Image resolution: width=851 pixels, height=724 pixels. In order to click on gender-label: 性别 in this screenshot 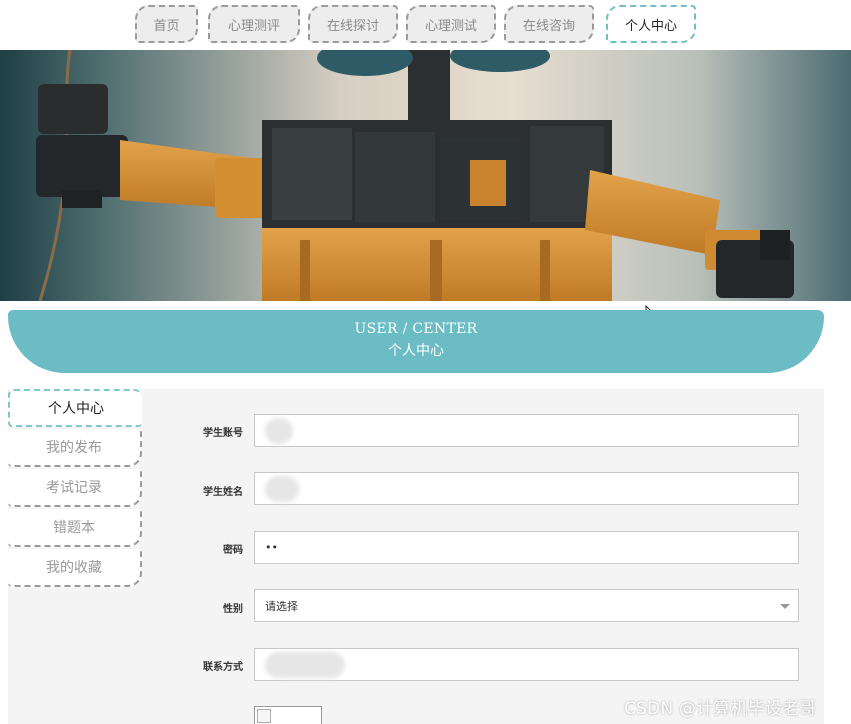, I will do `click(233, 609)`.